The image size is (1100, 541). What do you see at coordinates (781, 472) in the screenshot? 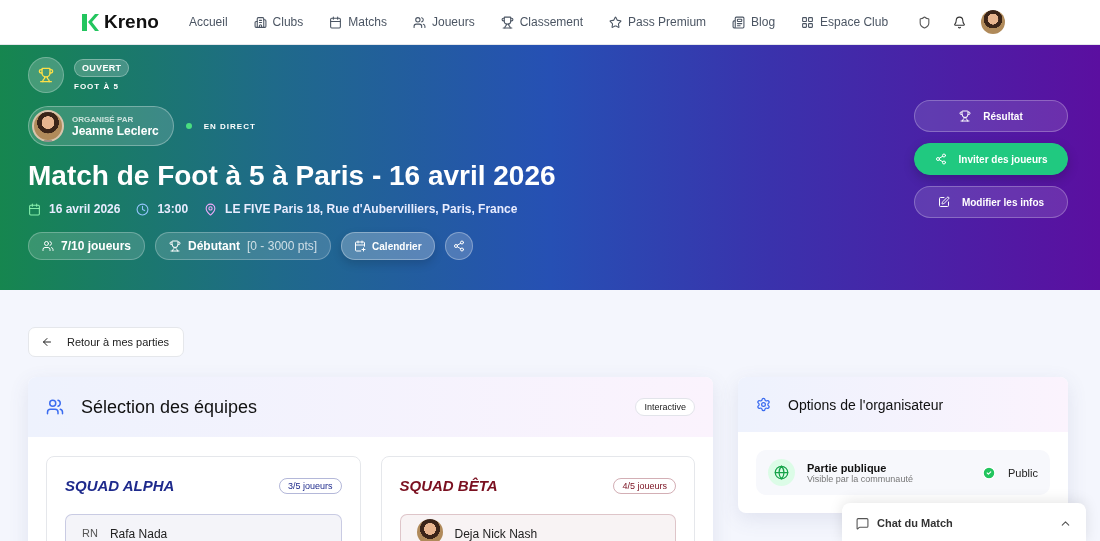
I see `globe-drawing` at bounding box center [781, 472].